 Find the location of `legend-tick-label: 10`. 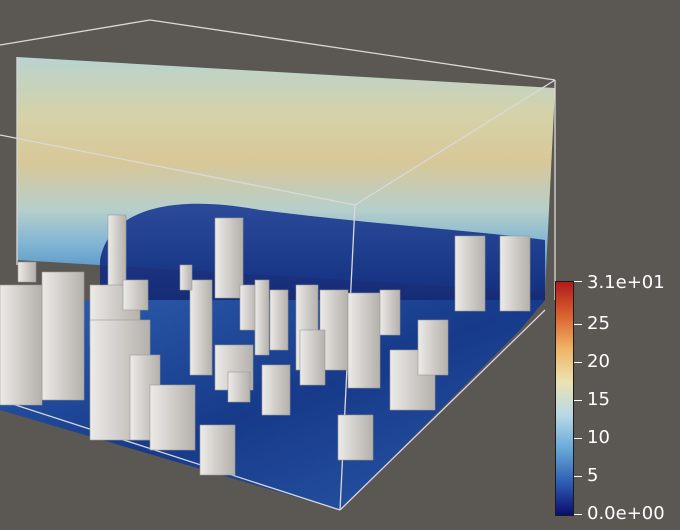

legend-tick-label: 10 is located at coordinates (598, 437).